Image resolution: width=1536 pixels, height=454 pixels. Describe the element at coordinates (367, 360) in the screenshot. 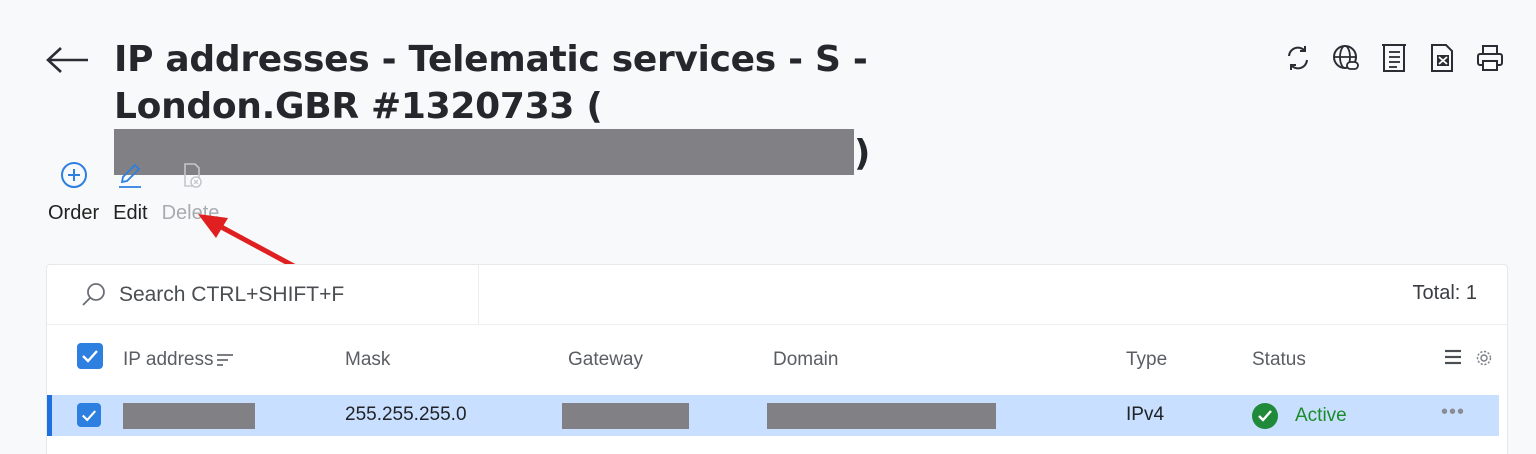

I see `column-mask: Mask` at that location.